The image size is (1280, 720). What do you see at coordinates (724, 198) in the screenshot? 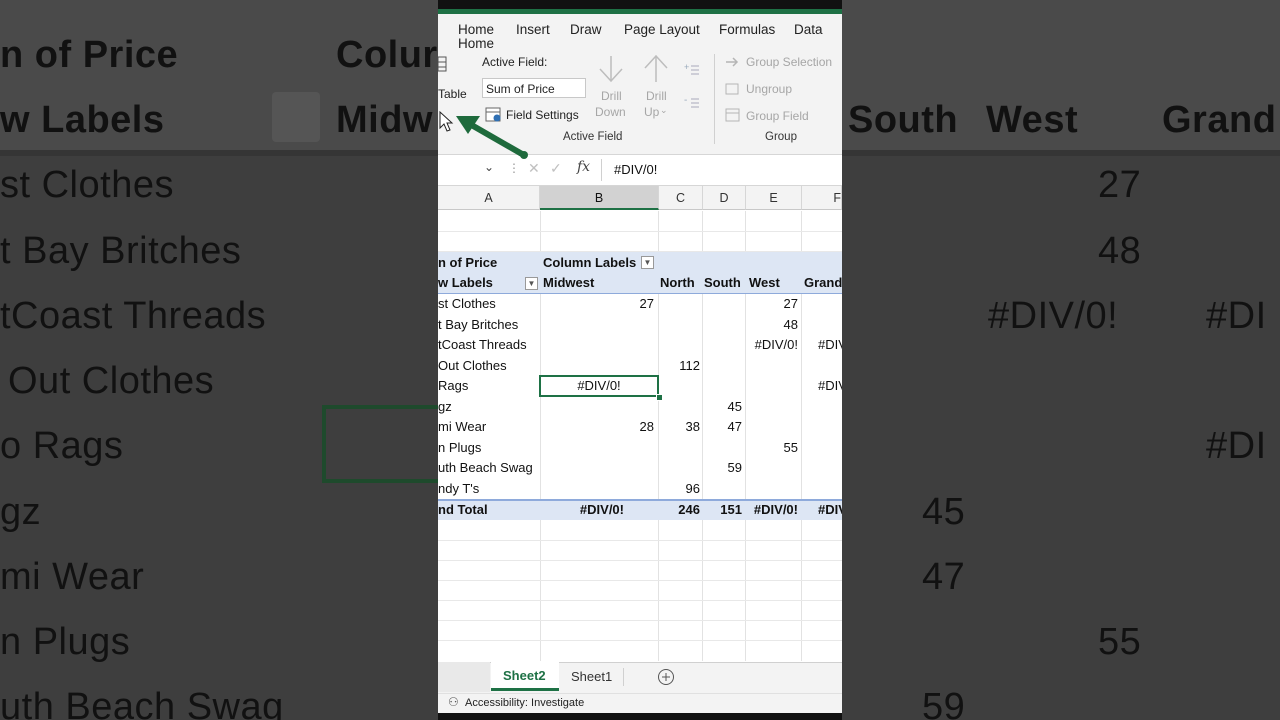
I see `column-header-d: D` at bounding box center [724, 198].